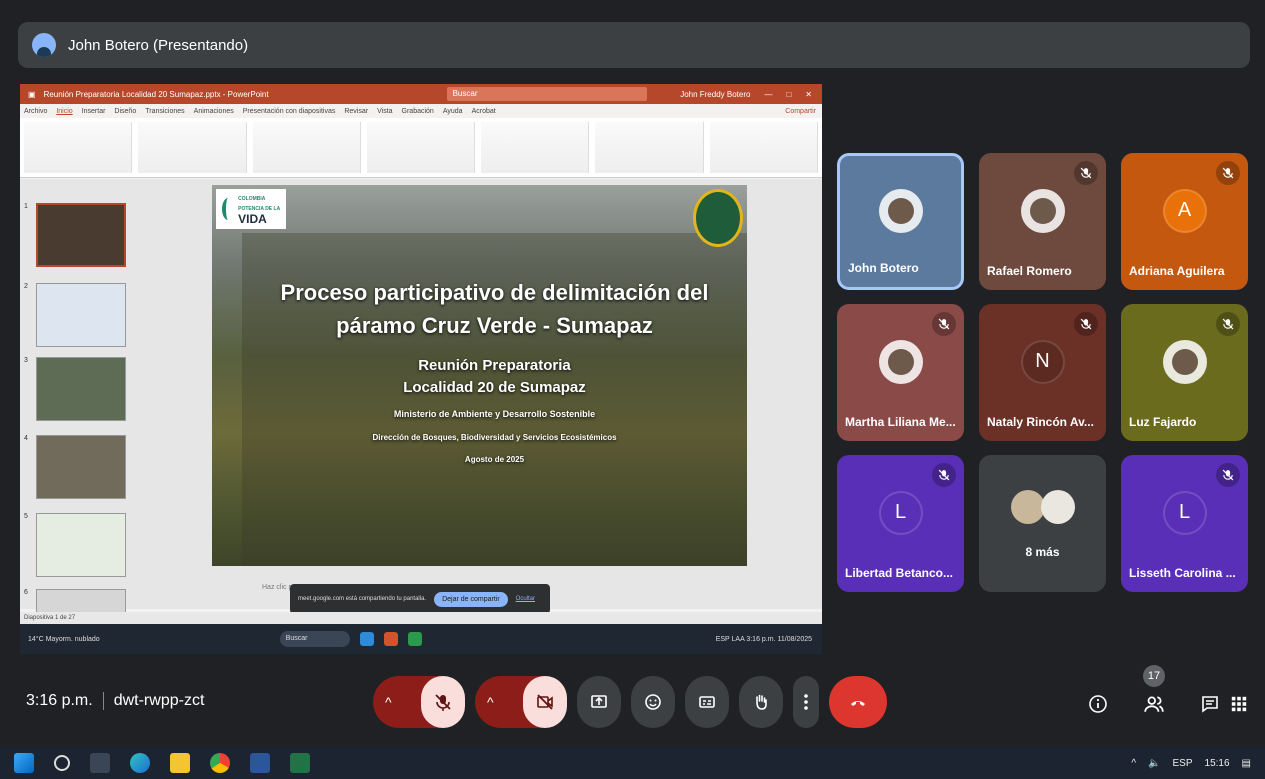 This screenshot has width=1265, height=779. I want to click on meeting-info: 3:16 p.m. dwt-rwpp-zct, so click(115, 701).